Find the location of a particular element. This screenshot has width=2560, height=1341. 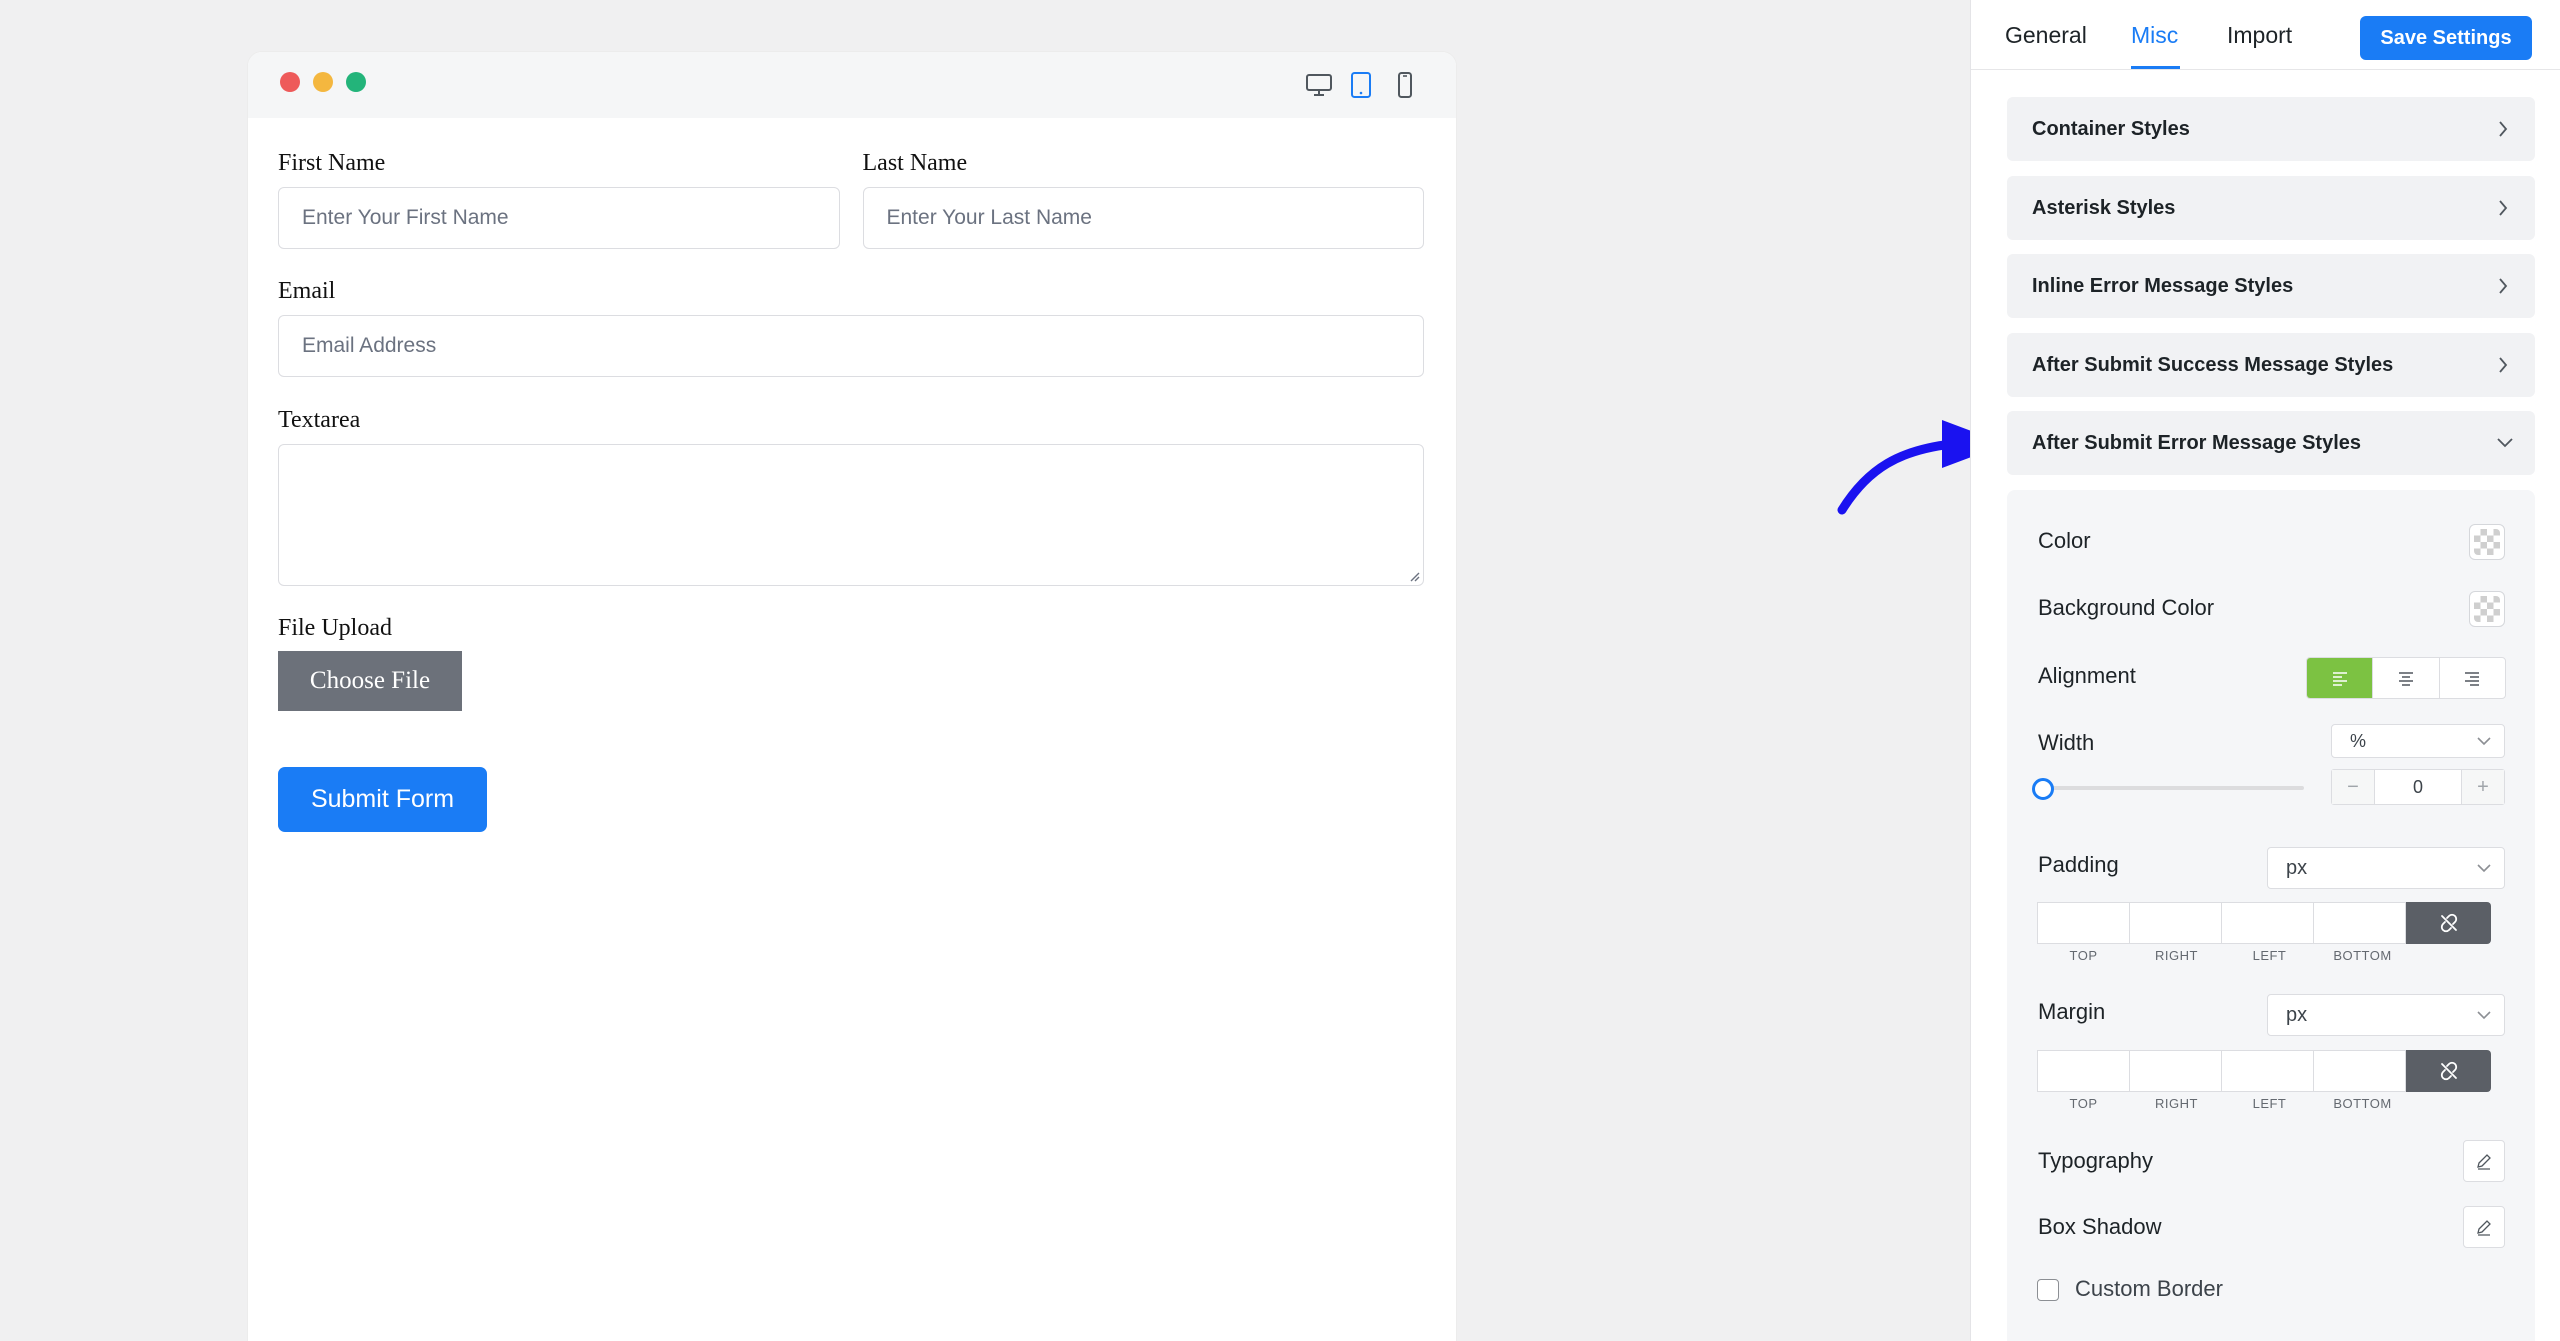

section-success-message-styles: After Submit Success Message Styles is located at coordinates (2271, 365).